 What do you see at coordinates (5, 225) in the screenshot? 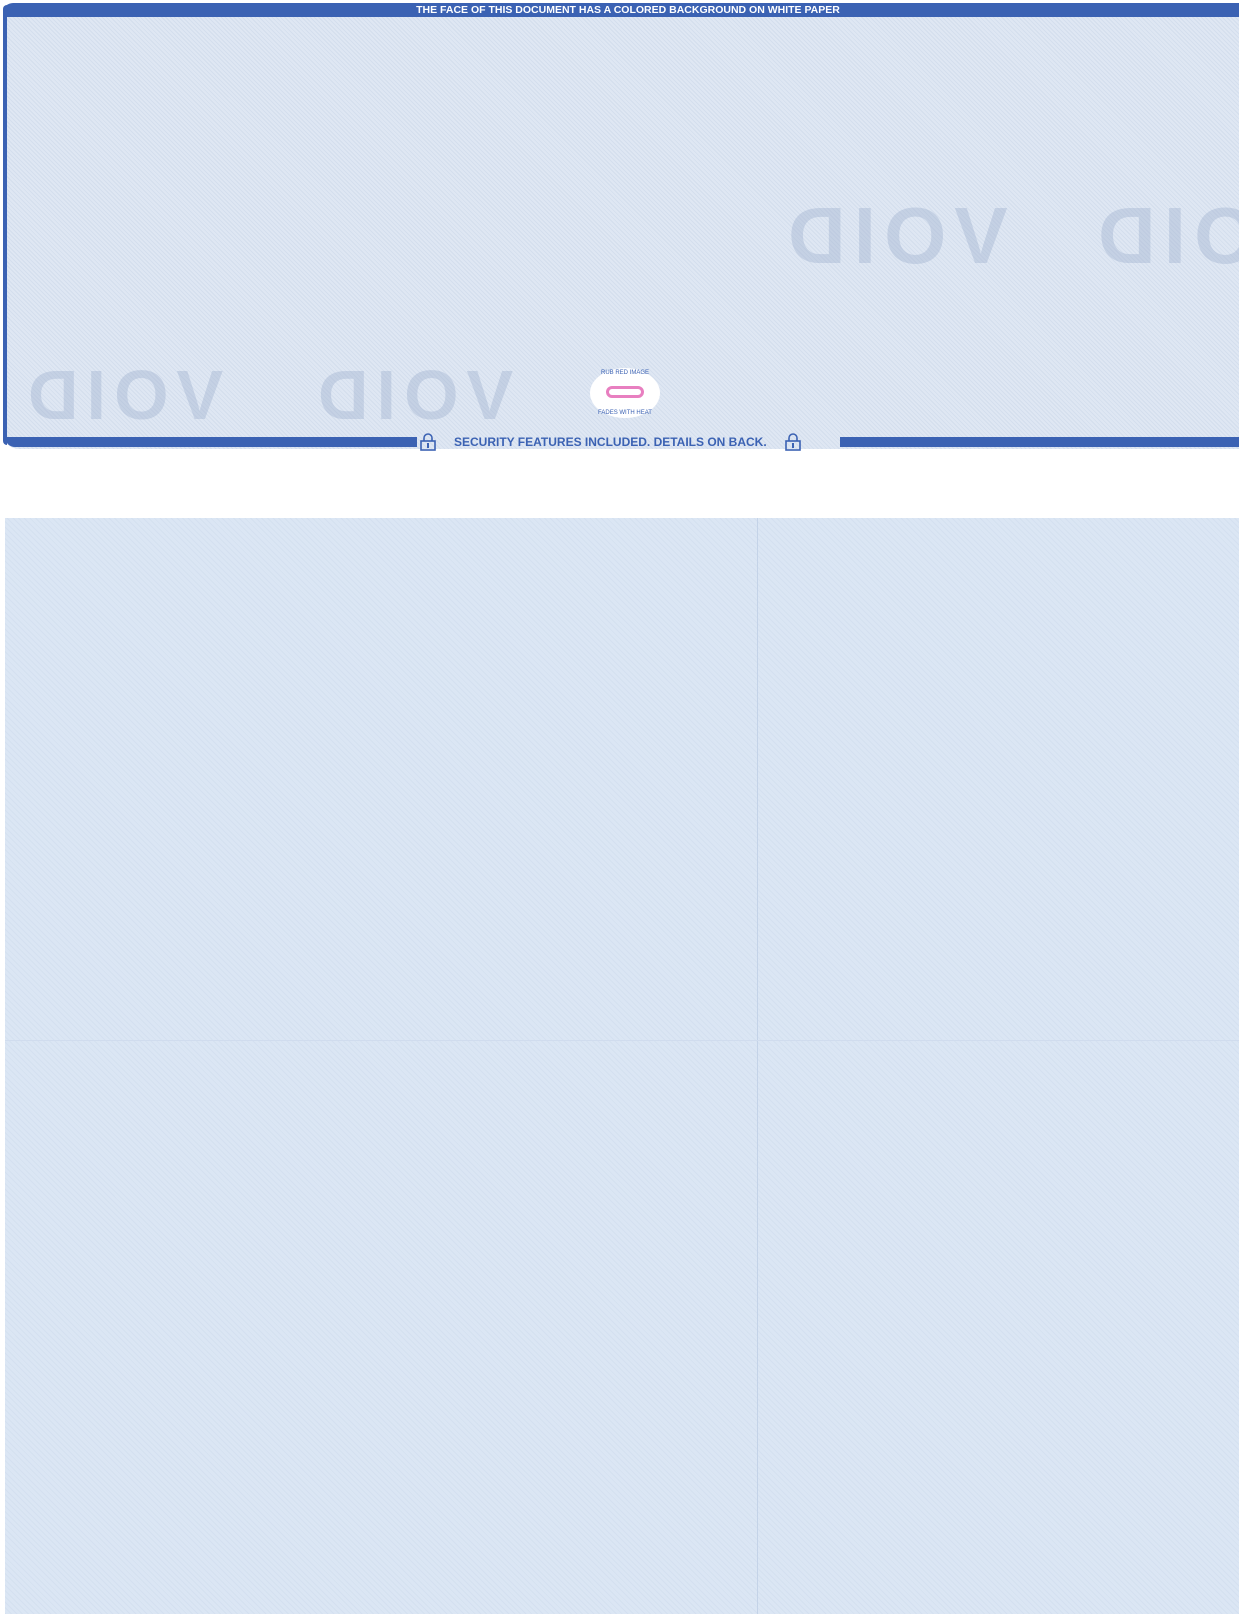
I see `left-border` at bounding box center [5, 225].